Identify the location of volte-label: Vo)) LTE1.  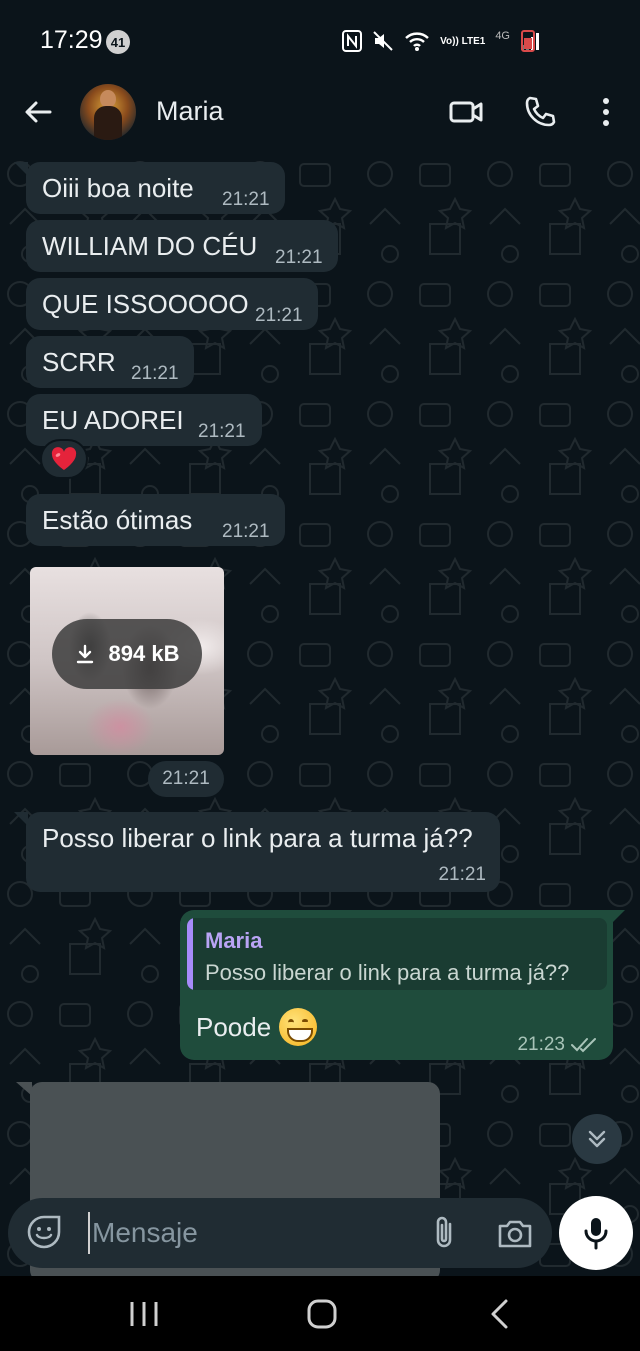
(463, 41).